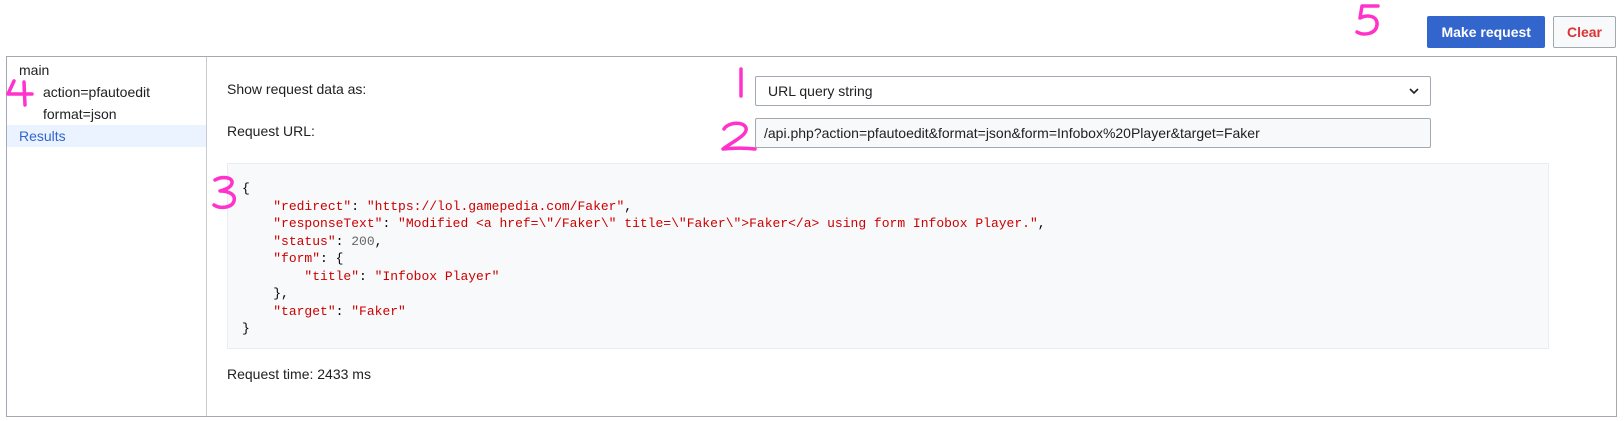  I want to click on make-request-button: Make request, so click(1486, 32).